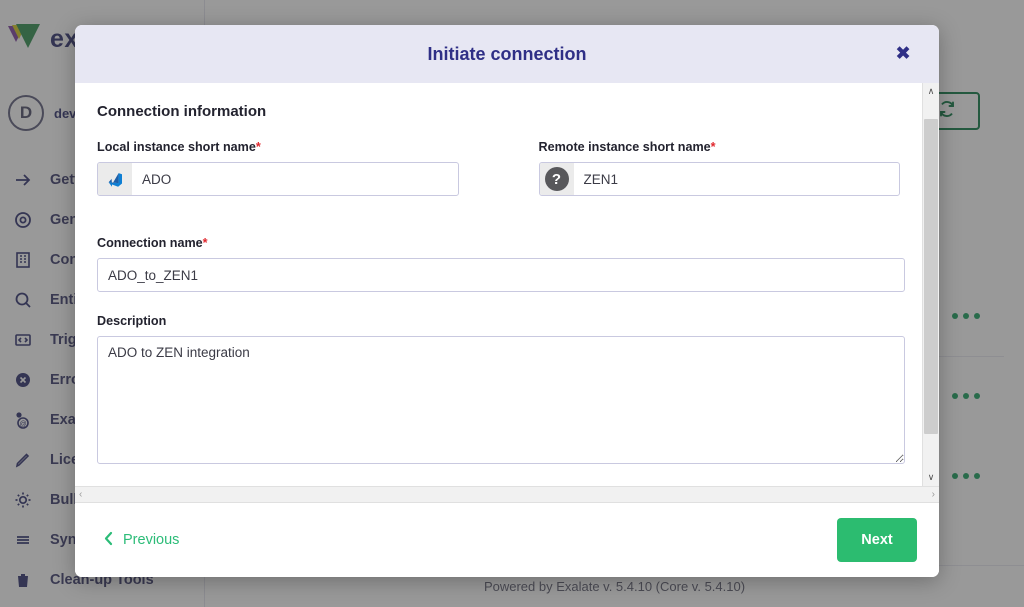 Image resolution: width=1024 pixels, height=607 pixels. Describe the element at coordinates (179, 147) in the screenshot. I see `local-instance-label: Local instance short name*` at that location.